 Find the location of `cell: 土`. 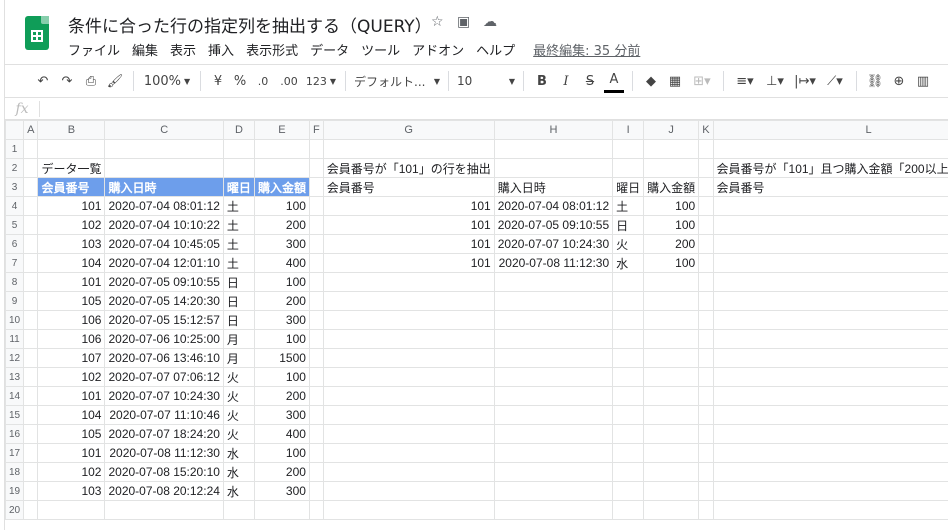

cell: 土 is located at coordinates (238, 244).